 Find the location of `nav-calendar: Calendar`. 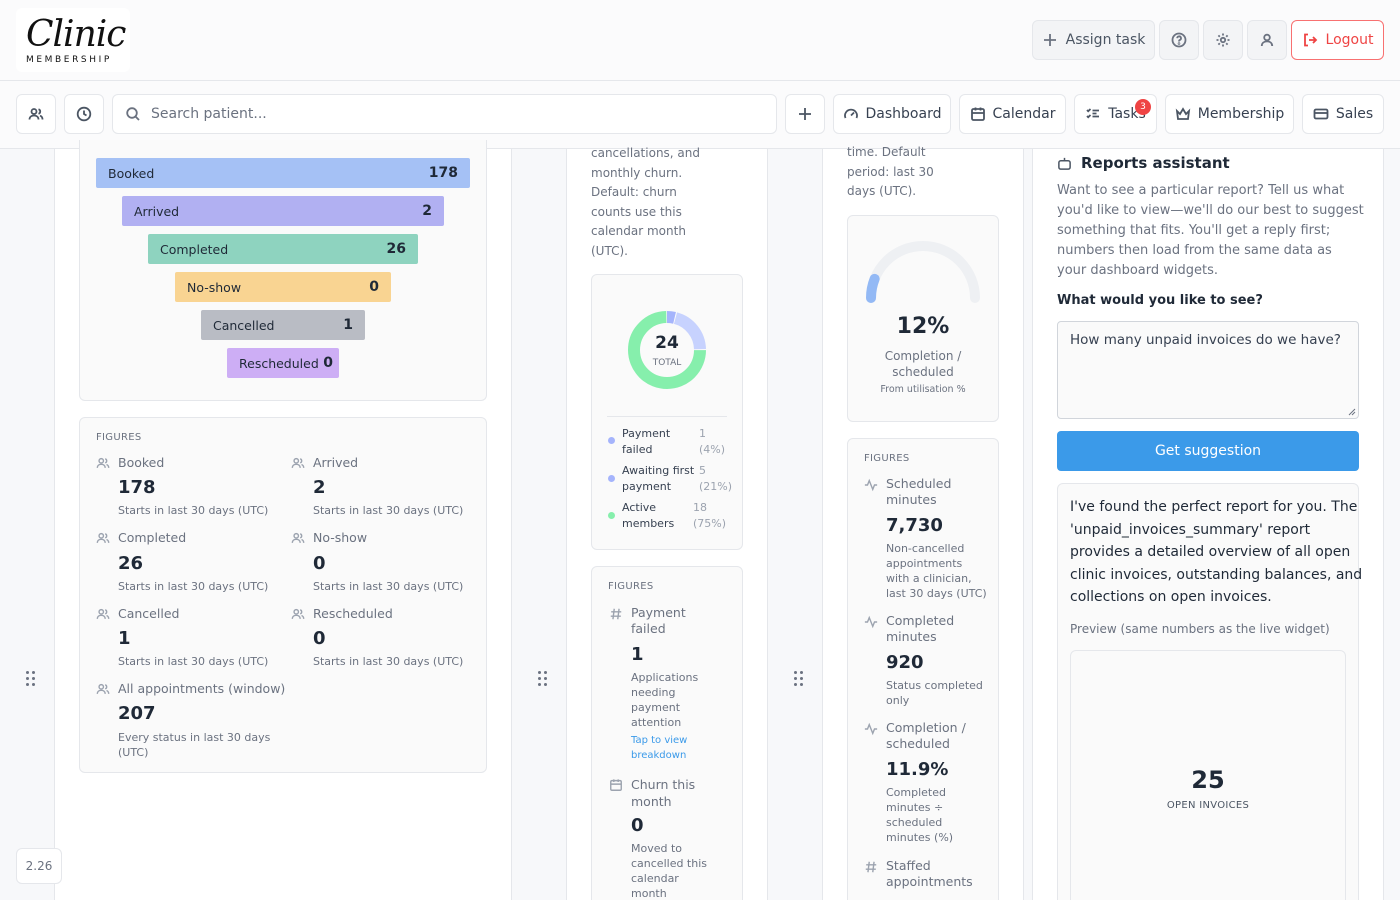

nav-calendar: Calendar is located at coordinates (1012, 114).